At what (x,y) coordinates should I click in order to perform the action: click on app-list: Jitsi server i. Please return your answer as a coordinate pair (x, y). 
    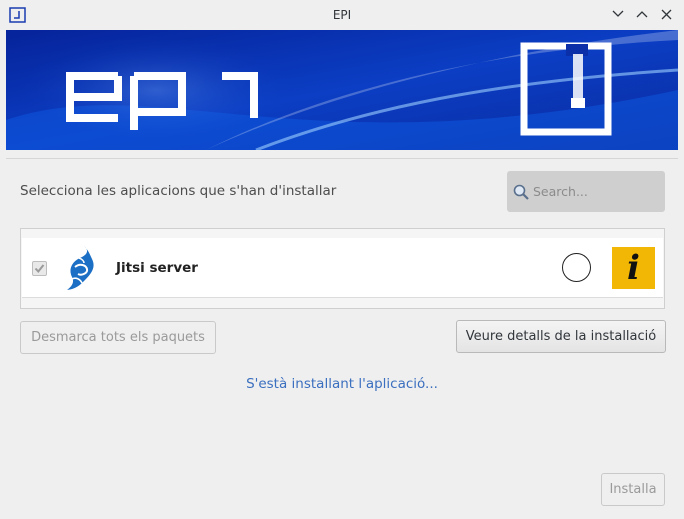
    Looking at the image, I should click on (342, 268).